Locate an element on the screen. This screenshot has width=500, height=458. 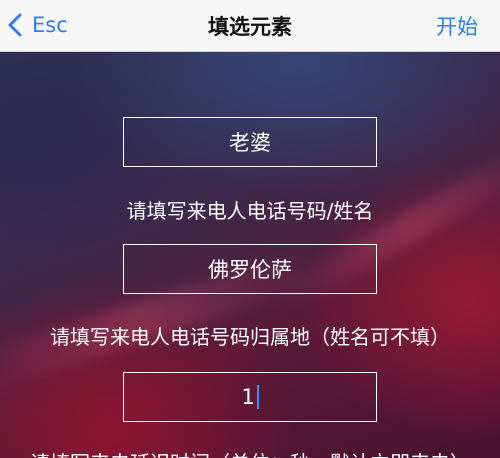
location-input: 佛罗伦萨 is located at coordinates (250, 269).